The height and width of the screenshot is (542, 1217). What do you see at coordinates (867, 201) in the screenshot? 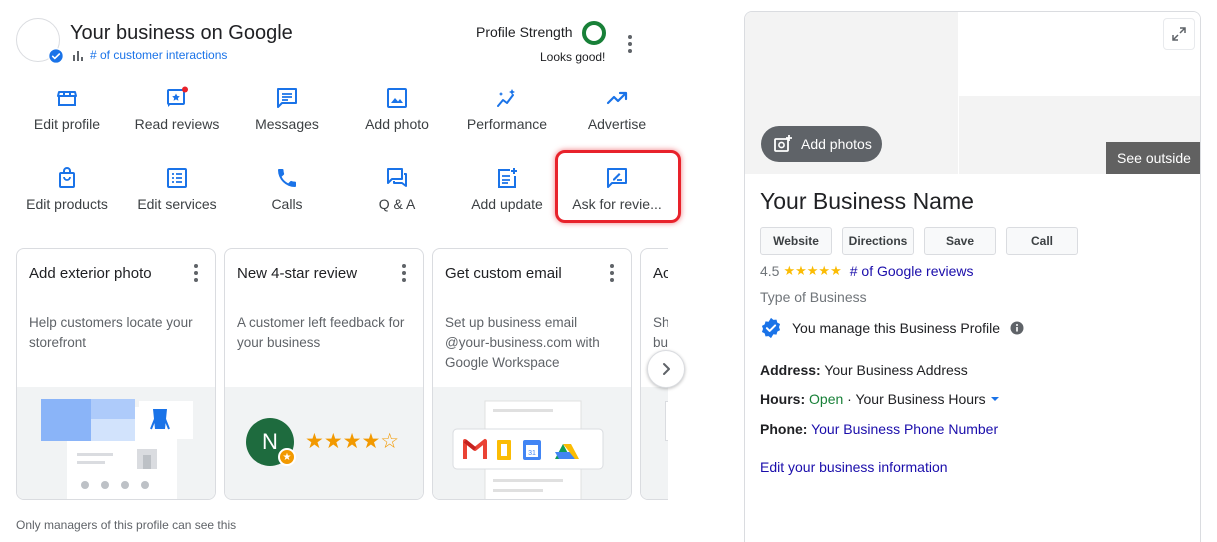
I see `business-name: Your Business Name` at bounding box center [867, 201].